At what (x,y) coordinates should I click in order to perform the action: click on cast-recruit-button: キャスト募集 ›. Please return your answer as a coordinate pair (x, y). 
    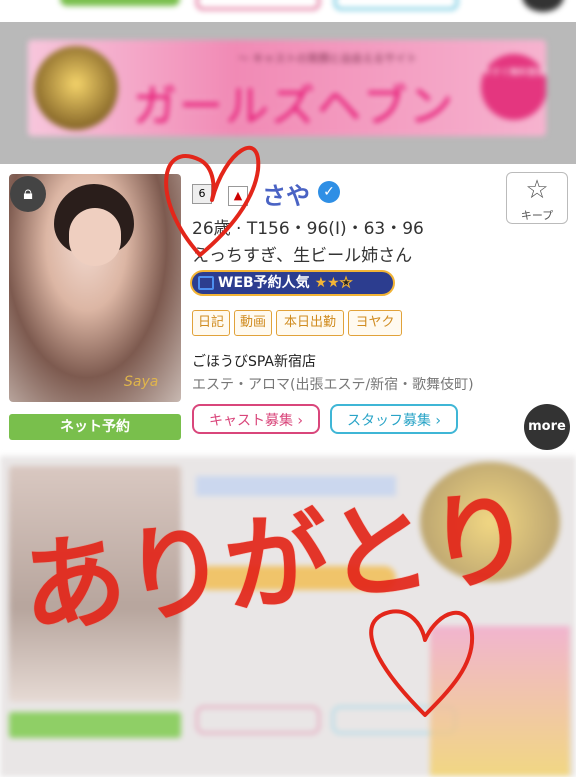
    Looking at the image, I should click on (256, 419).